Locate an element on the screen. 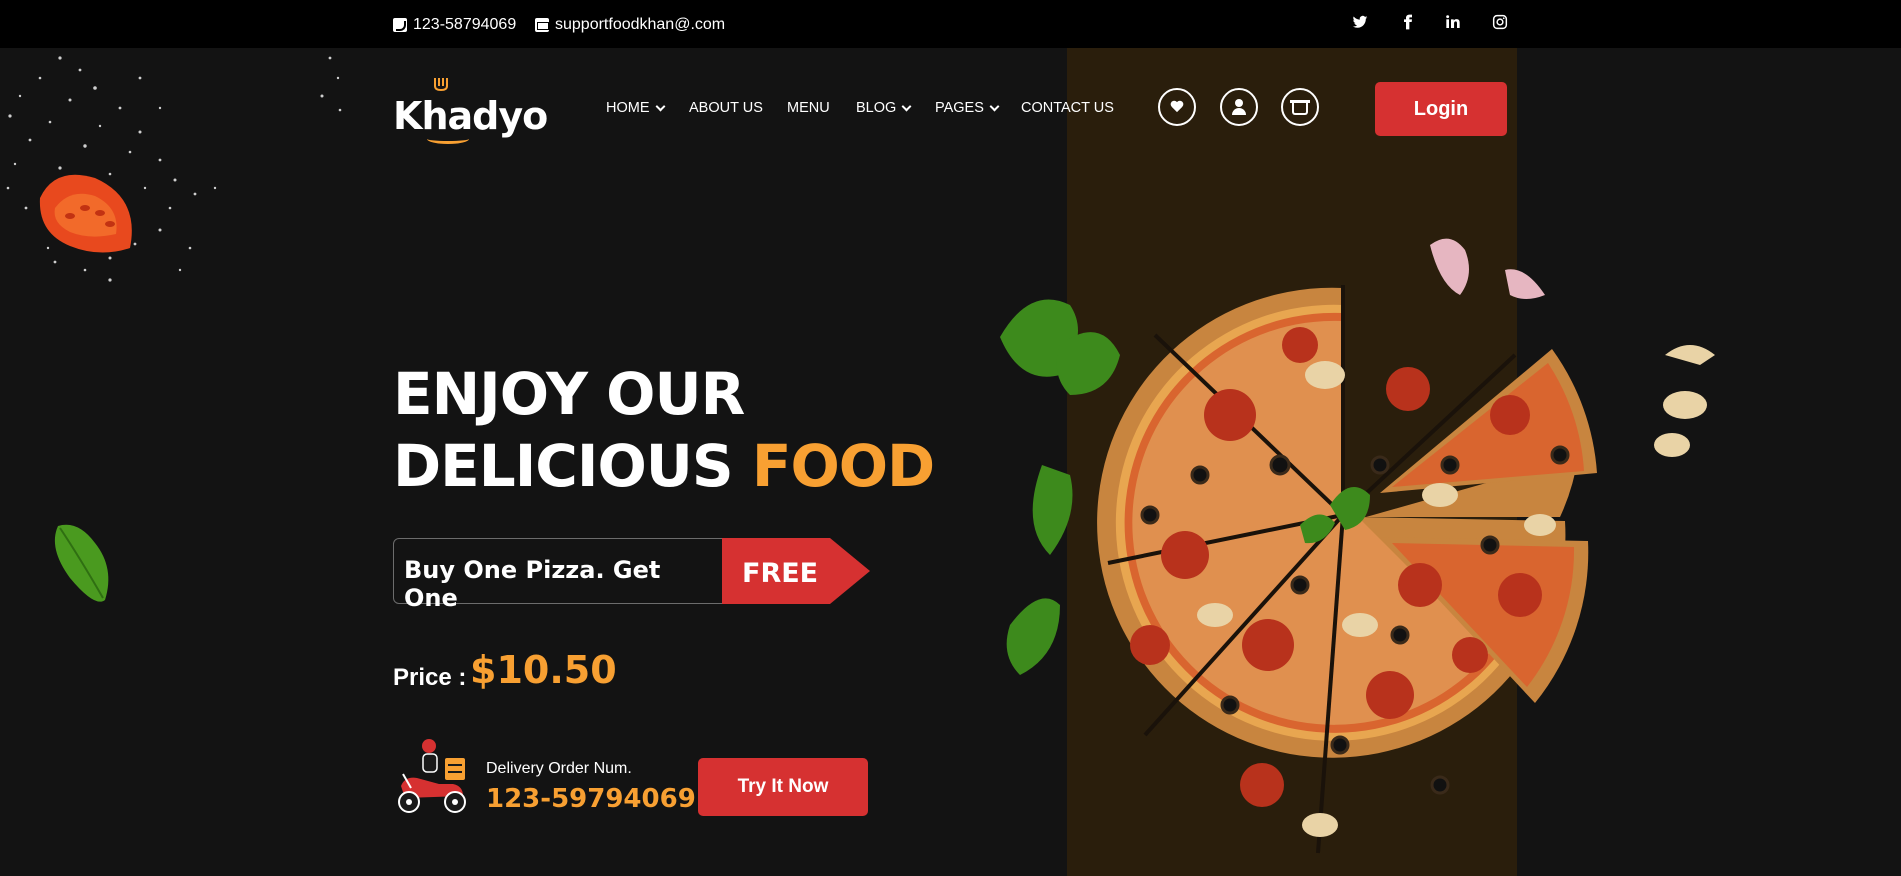 This screenshot has height=876, width=1901. topbar-email: supportfoodkhan@.com is located at coordinates (630, 25).